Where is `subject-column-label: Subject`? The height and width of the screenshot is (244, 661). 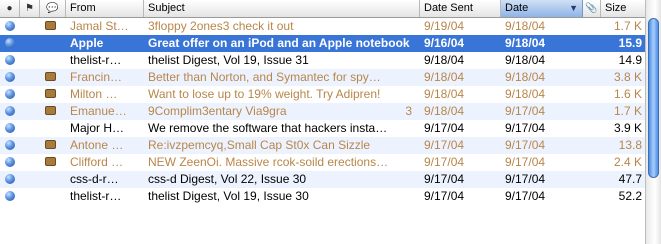 subject-column-label: Subject is located at coordinates (166, 8).